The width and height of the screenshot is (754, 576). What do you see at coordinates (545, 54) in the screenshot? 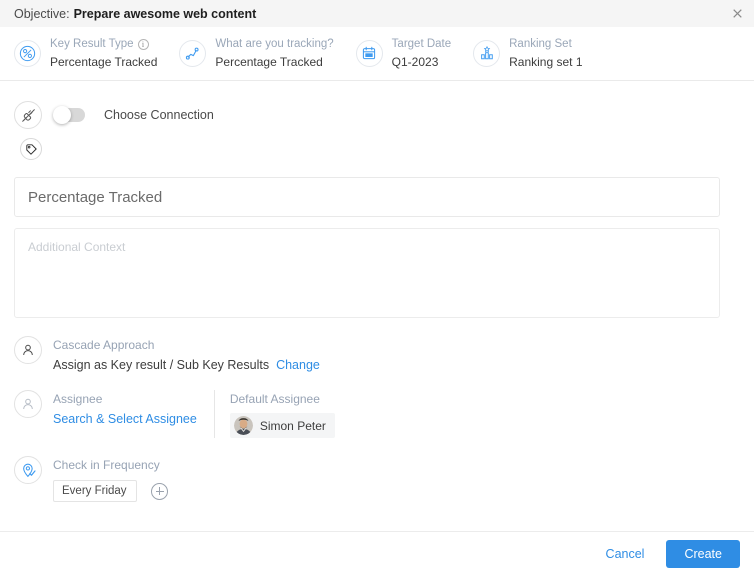
I see `summary-text: Ranking Set Ranking set 1` at bounding box center [545, 54].